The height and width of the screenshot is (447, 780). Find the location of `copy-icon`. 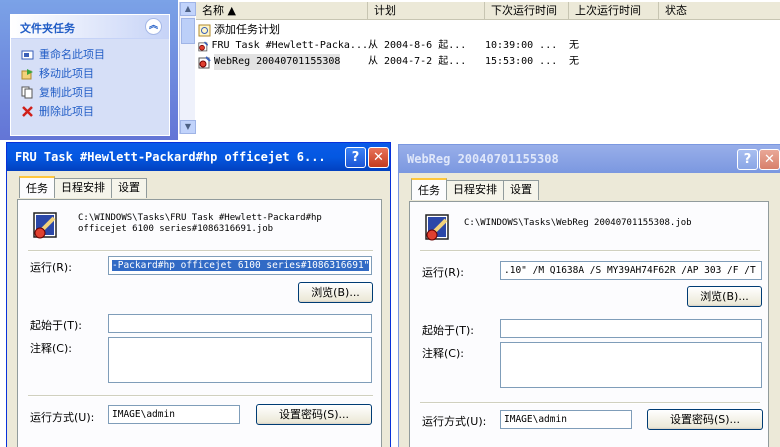

copy-icon is located at coordinates (27, 92).